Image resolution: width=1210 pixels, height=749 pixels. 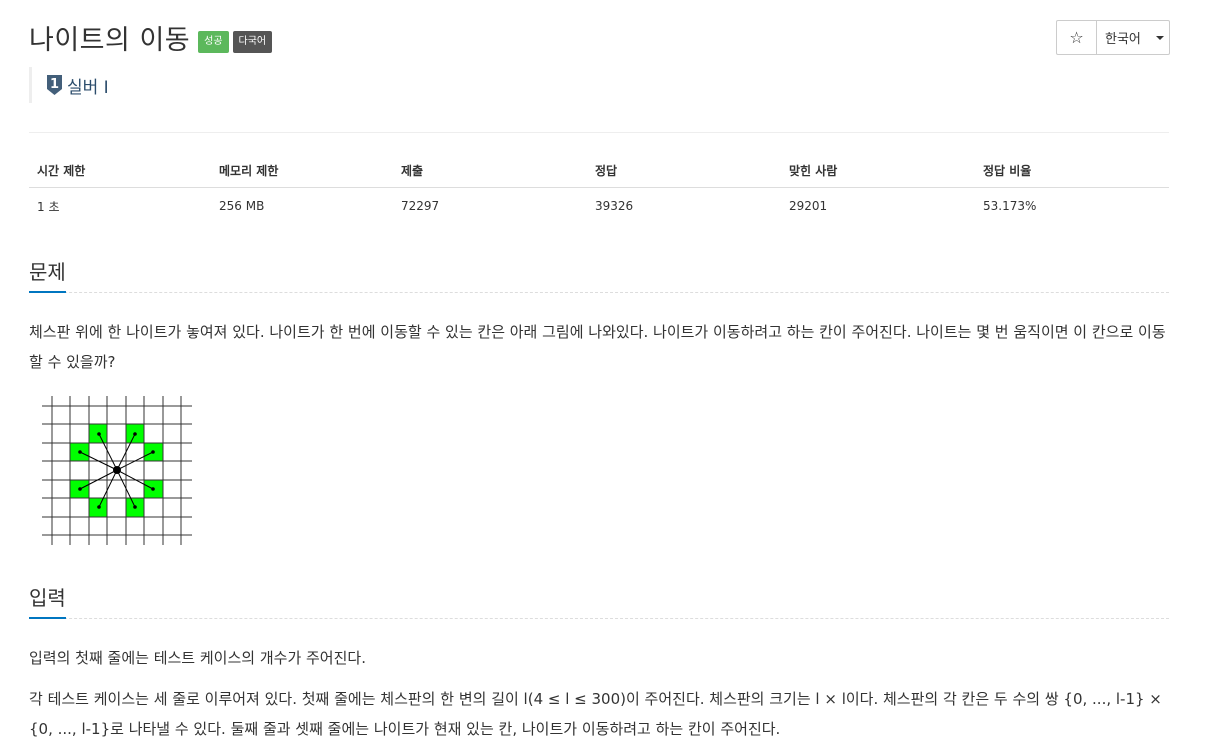 I want to click on knight-position, so click(x=117, y=470).